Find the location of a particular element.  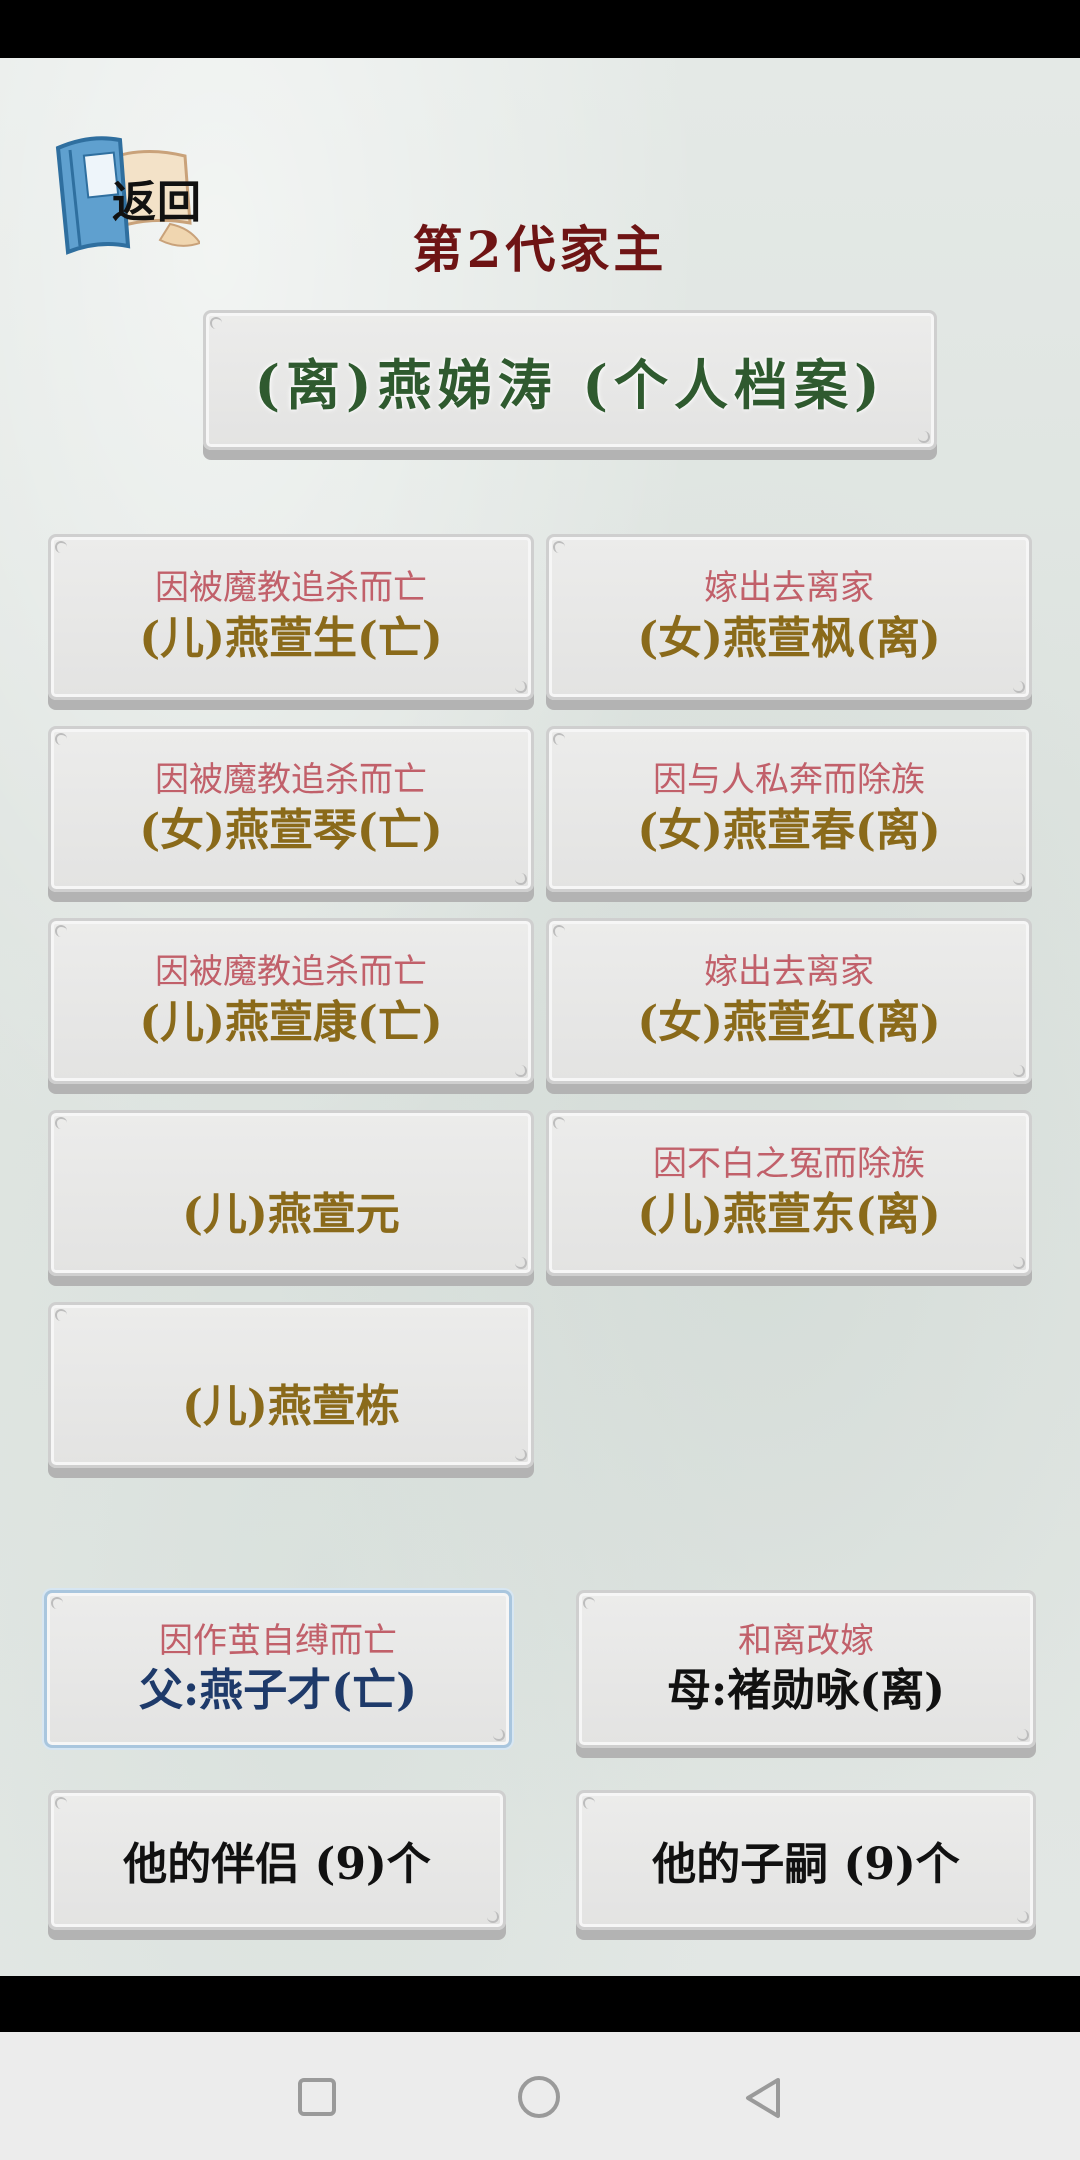

page-title: 第2代家主 is located at coordinates (540, 249).